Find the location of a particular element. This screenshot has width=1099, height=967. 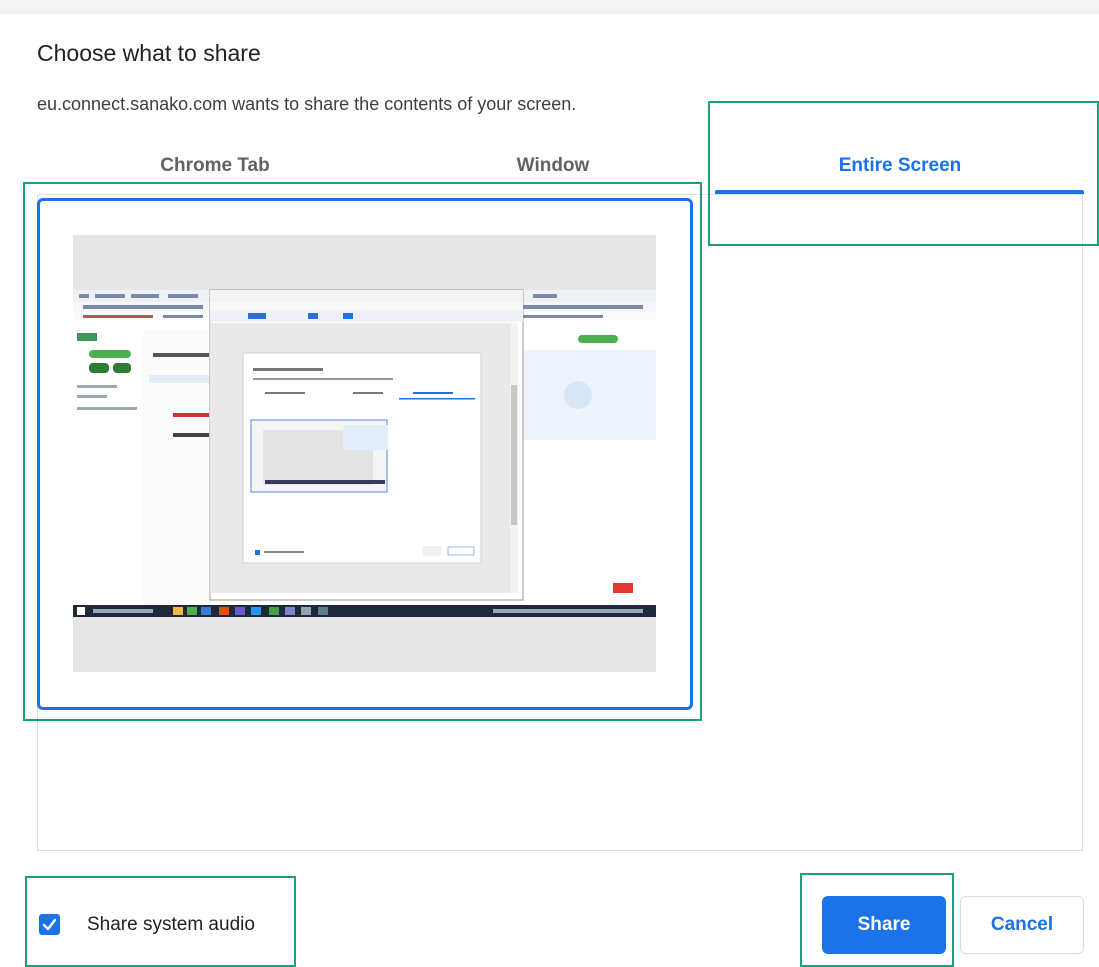

tab-chrome-tab: Chrome Tab is located at coordinates (215, 166).